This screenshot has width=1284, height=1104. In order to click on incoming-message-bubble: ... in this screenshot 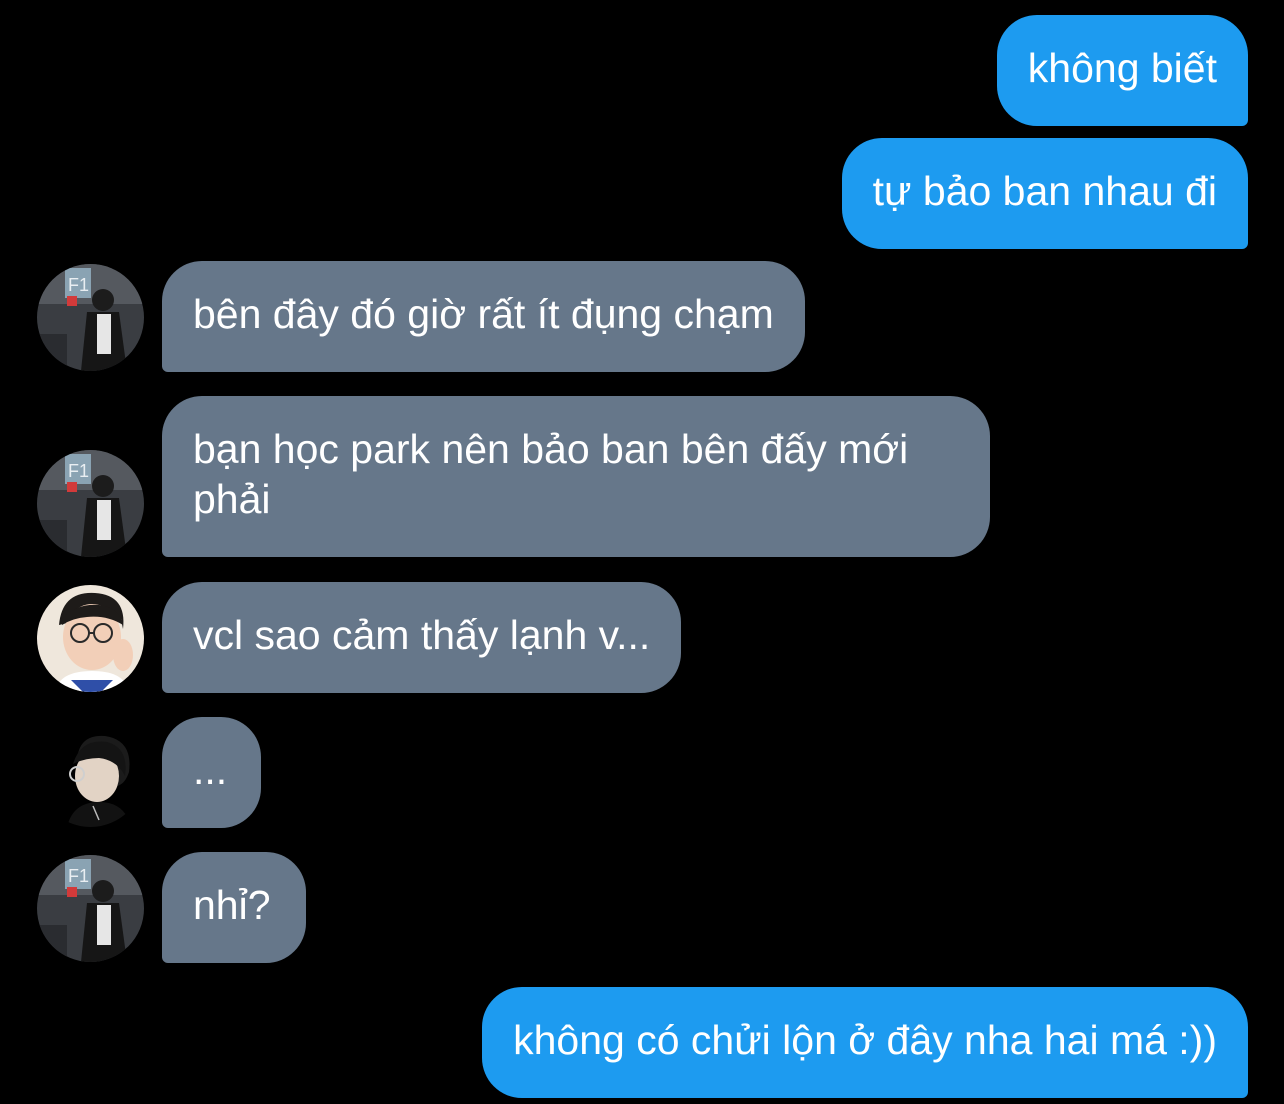, I will do `click(211, 772)`.